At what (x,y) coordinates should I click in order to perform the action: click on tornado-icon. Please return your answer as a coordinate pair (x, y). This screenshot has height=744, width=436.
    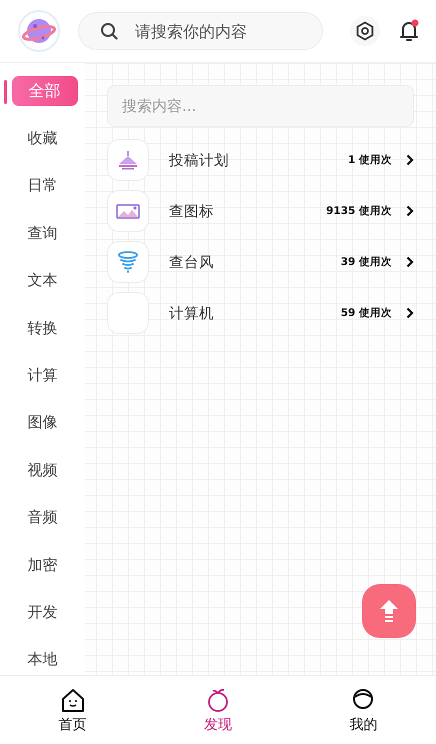
    Looking at the image, I should click on (128, 262).